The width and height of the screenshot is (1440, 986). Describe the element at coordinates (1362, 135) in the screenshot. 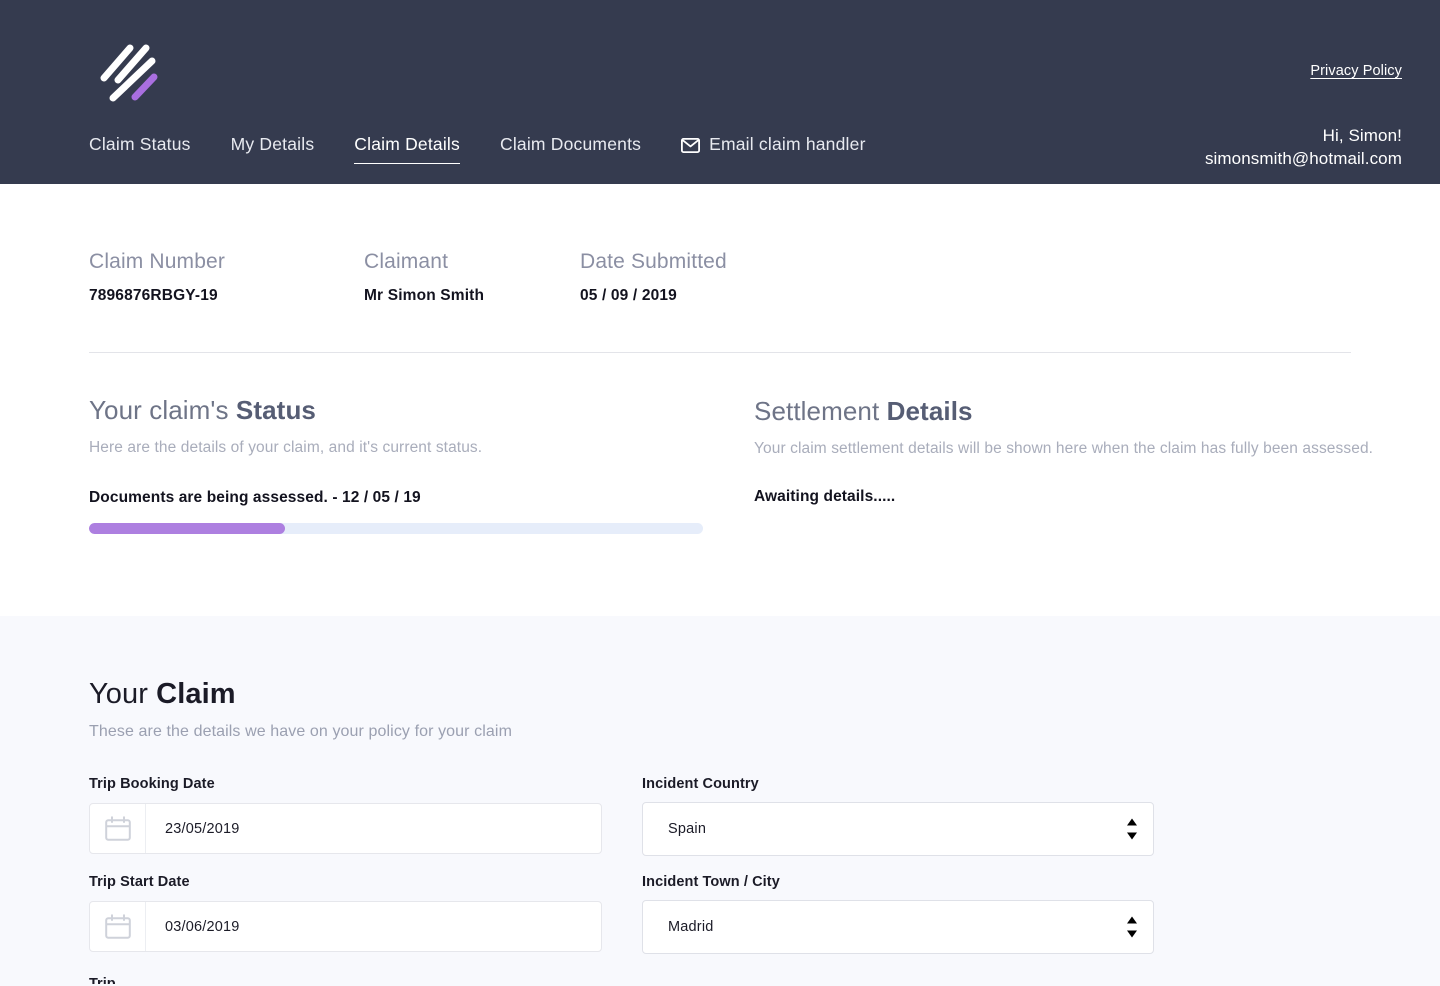

I see `user-greeting: Hi, Simon!` at that location.